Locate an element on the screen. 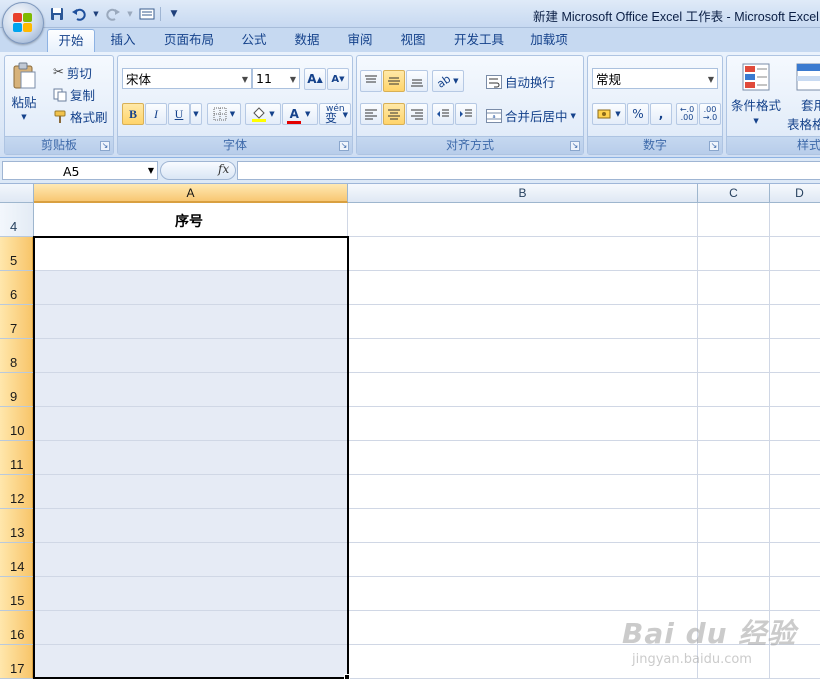  decrease-decimal-button: .00 →.0 is located at coordinates (710, 114).